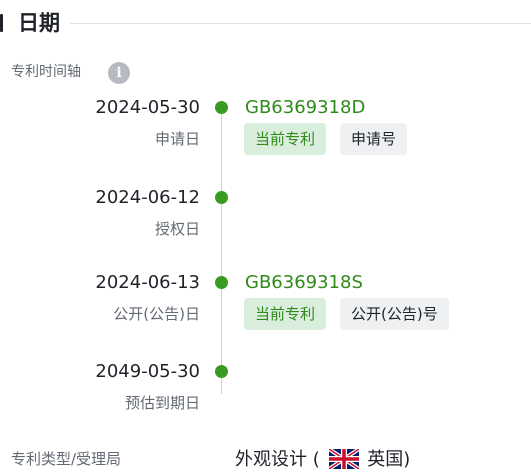 The image size is (531, 475). Describe the element at coordinates (39, 23) in the screenshot. I see `section-title: 日期` at that location.